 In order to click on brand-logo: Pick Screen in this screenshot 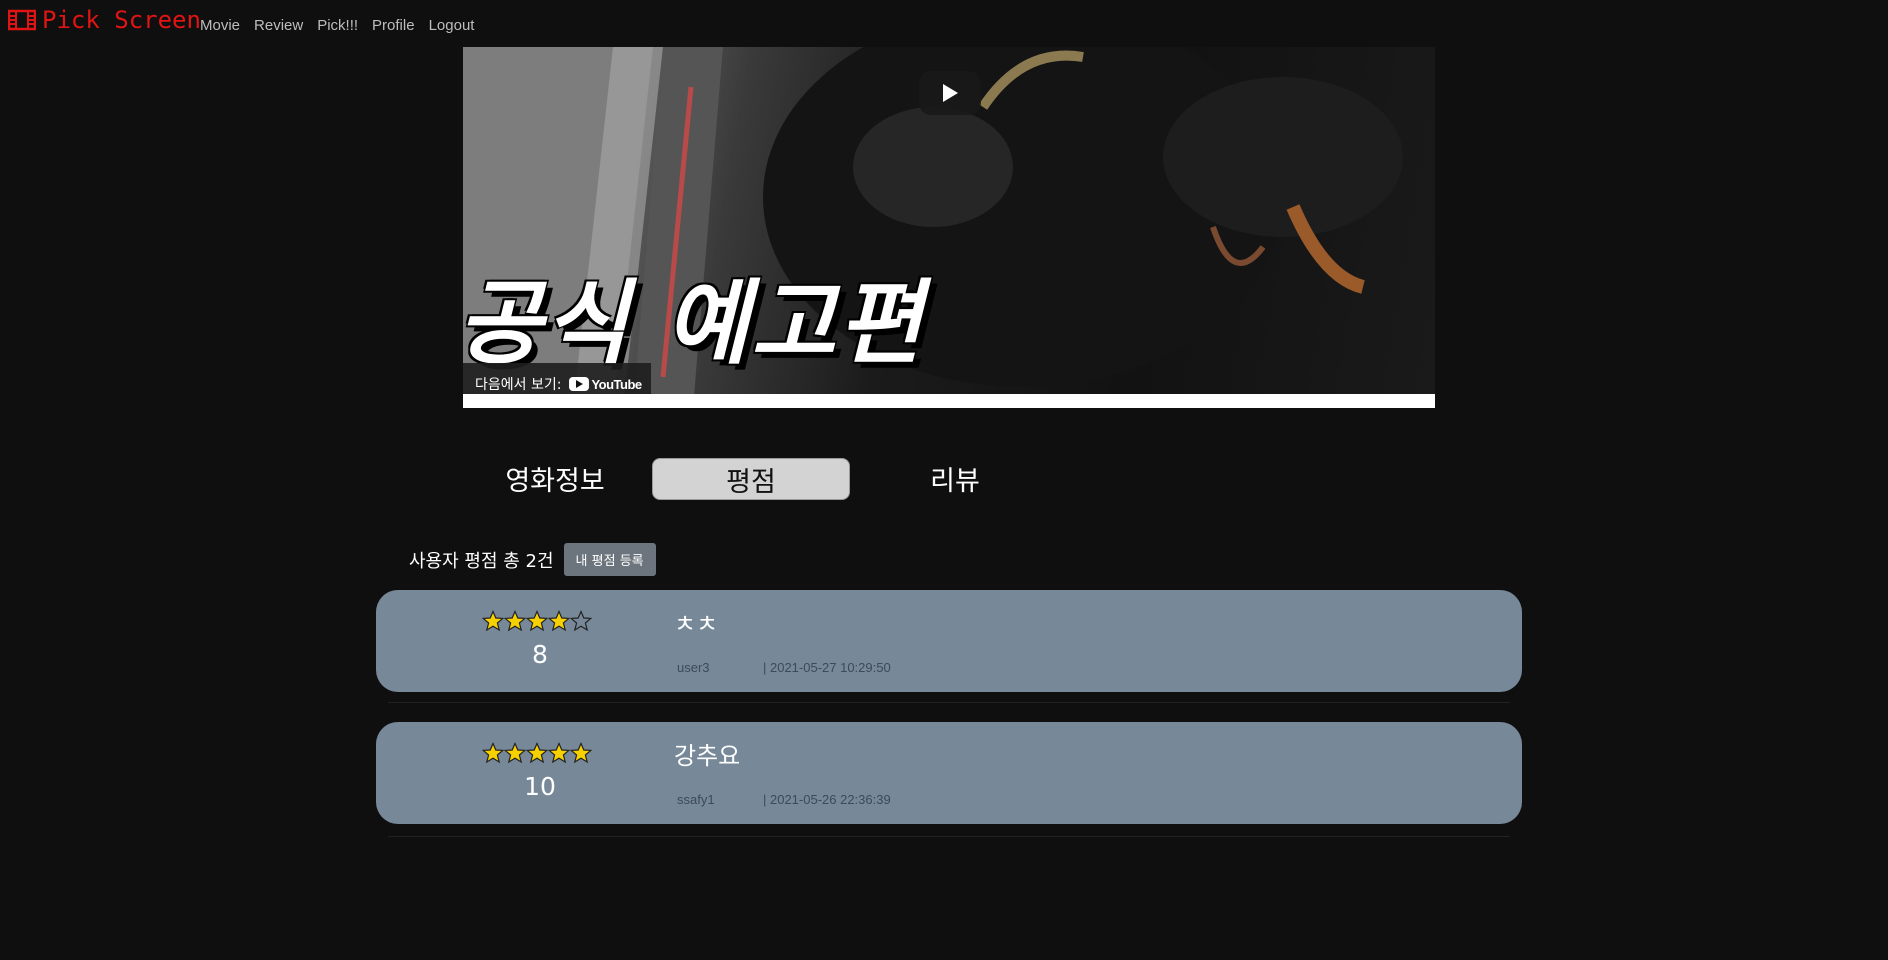, I will do `click(104, 20)`.